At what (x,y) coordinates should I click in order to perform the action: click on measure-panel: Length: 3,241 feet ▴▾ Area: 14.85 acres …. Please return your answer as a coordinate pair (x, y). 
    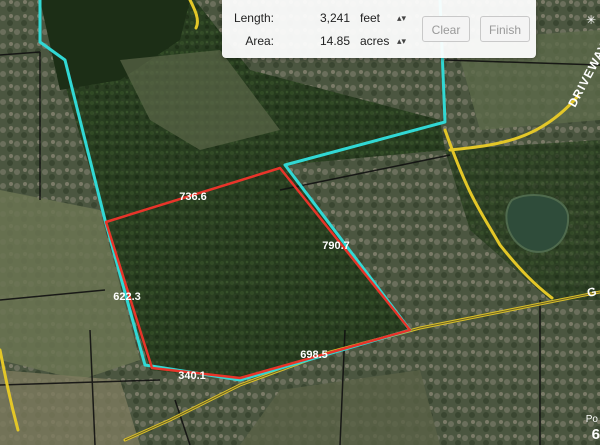
    Looking at the image, I should click on (379, 29).